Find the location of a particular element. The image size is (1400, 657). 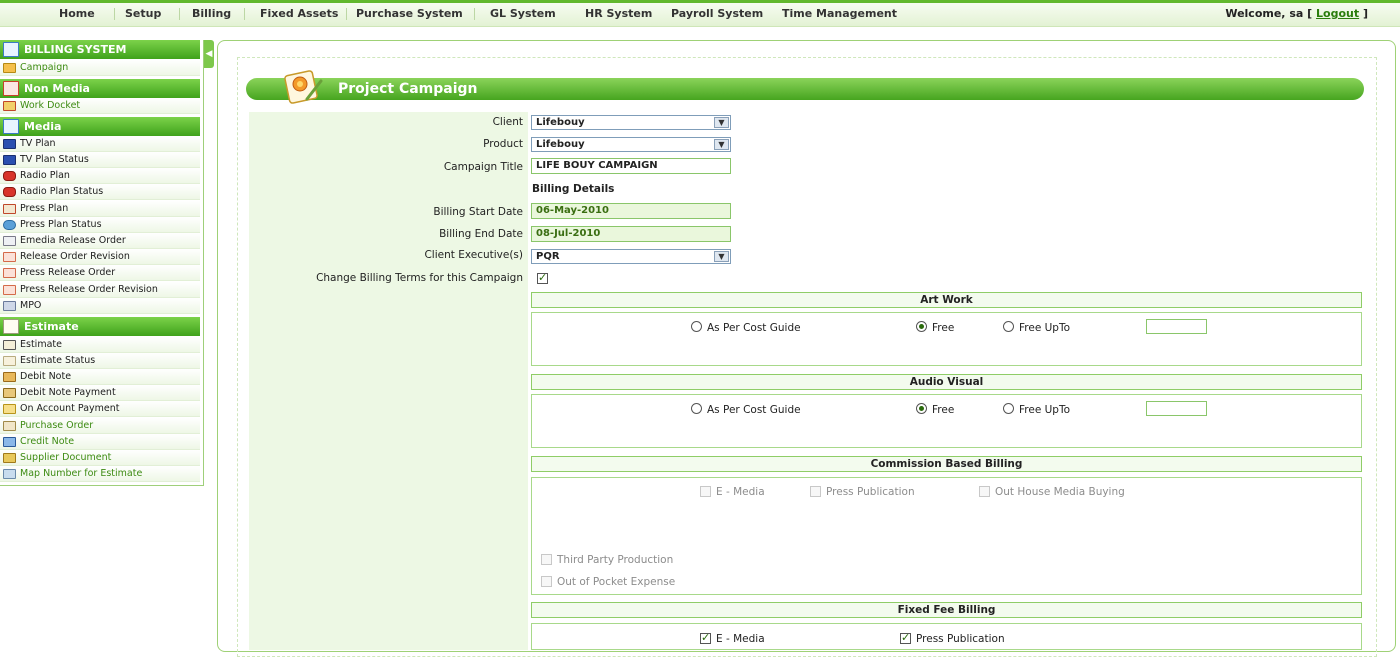

av-free-radio is located at coordinates (921, 408).